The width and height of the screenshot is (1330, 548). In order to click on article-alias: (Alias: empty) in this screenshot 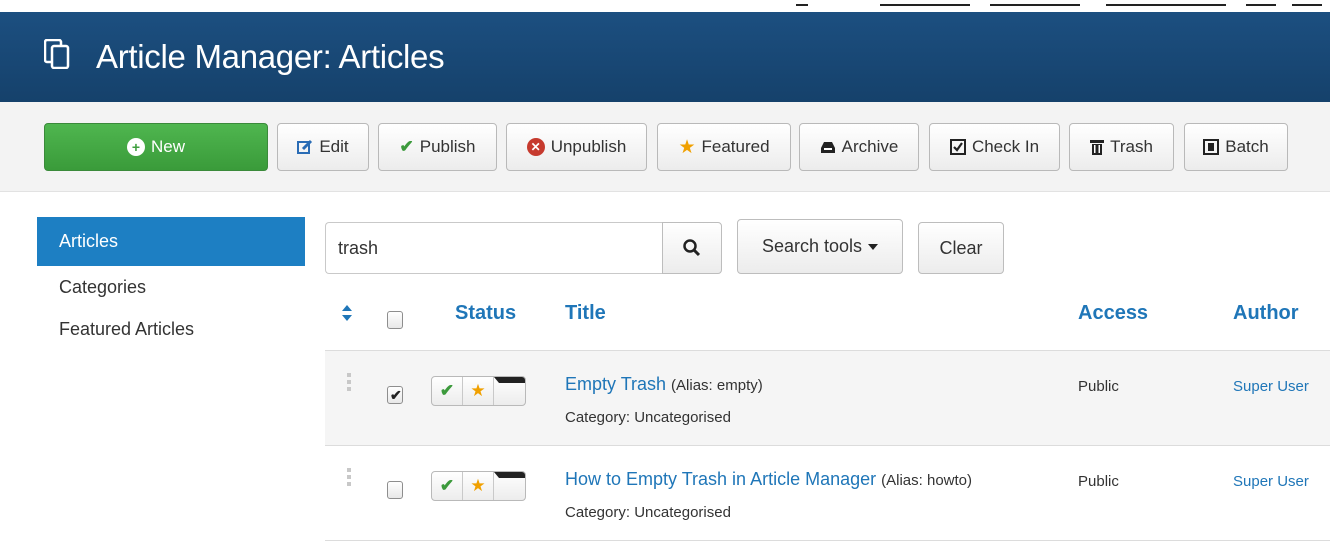, I will do `click(717, 385)`.